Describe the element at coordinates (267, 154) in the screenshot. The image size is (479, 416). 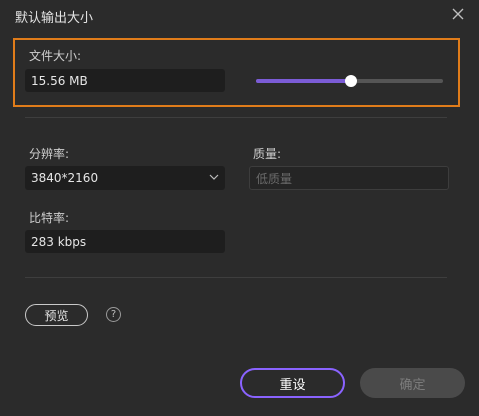
I see `quality-label: 质量:` at that location.